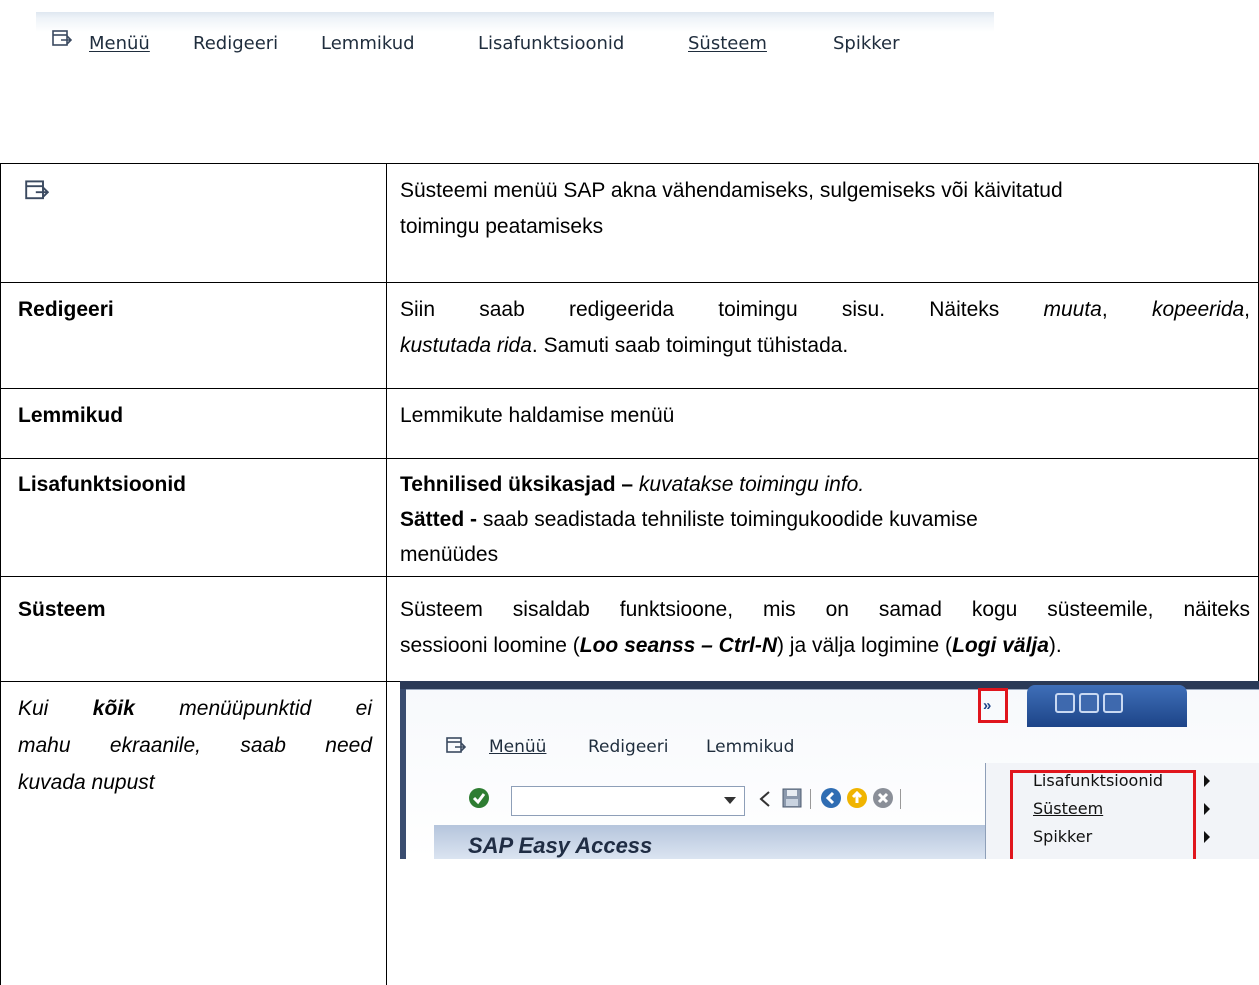 The height and width of the screenshot is (985, 1259). Describe the element at coordinates (537, 415) in the screenshot. I see `row-lemmikud-description: Lemmikute haldamise menüü` at that location.